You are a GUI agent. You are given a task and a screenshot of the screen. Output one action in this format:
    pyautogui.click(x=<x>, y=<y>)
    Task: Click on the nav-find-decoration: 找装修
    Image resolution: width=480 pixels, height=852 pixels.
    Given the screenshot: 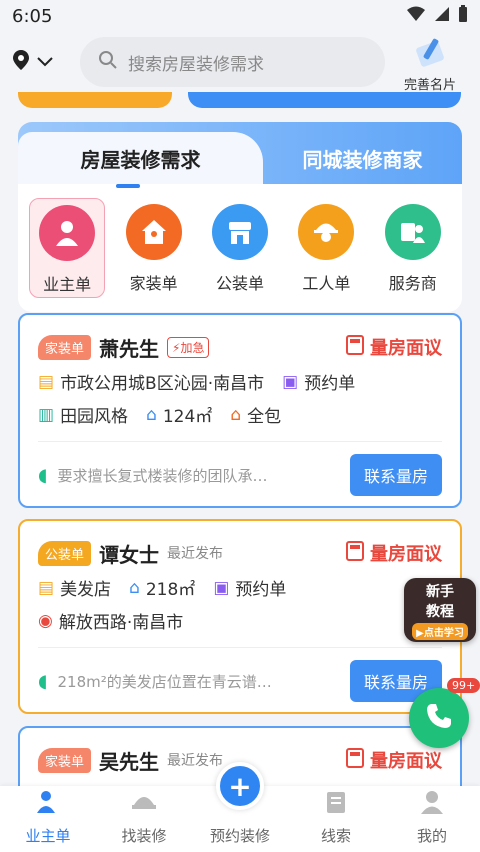 What is the action you would take?
    pyautogui.click(x=144, y=817)
    